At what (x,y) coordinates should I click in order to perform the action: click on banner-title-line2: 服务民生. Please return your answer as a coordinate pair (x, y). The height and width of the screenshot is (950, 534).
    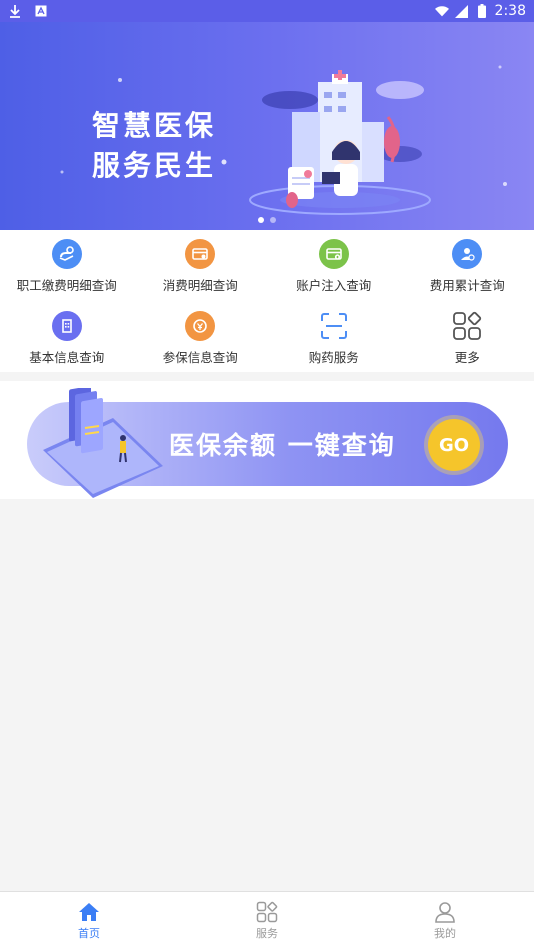
    Looking at the image, I should click on (154, 165).